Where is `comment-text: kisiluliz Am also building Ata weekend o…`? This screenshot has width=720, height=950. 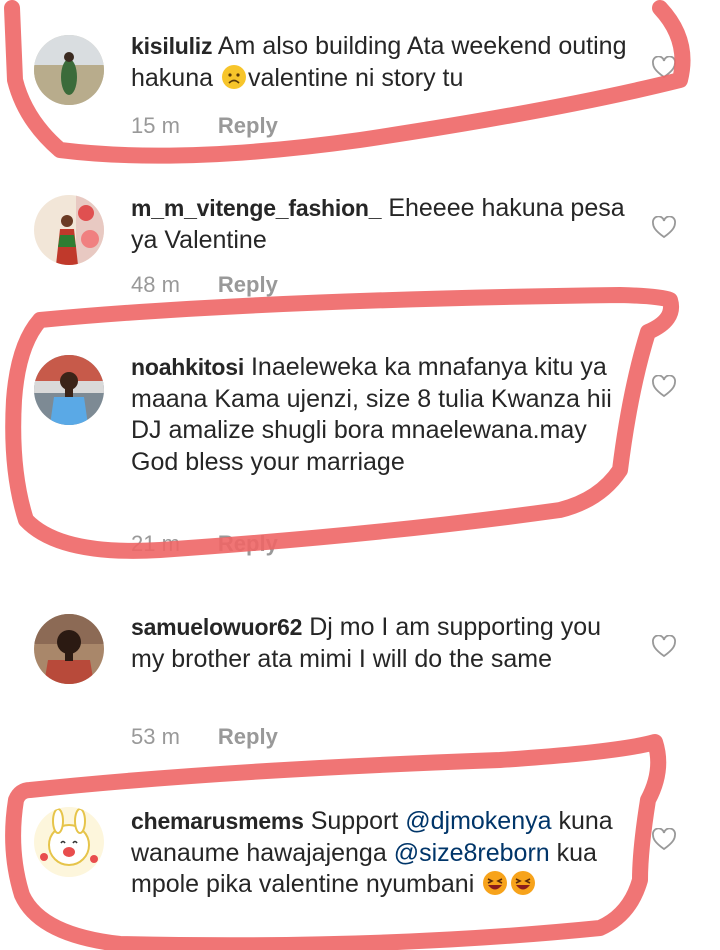
comment-text: kisiluliz Am also building Ata weekend o… is located at coordinates (381, 62).